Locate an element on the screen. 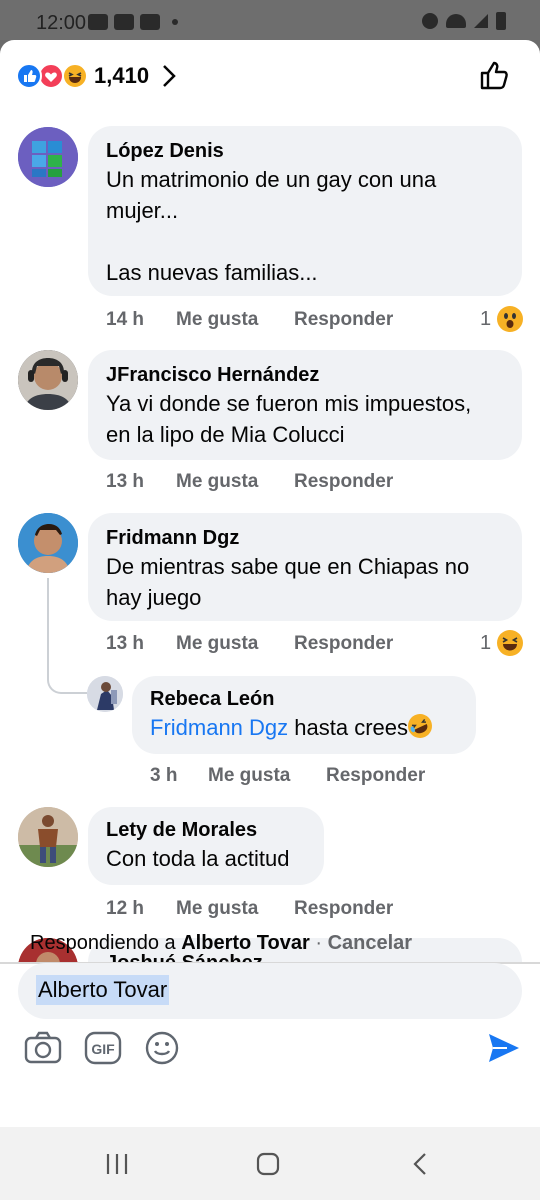 The height and width of the screenshot is (1200, 540). comment-actions: 14 h Me gusta Responder is located at coordinates (249, 320).